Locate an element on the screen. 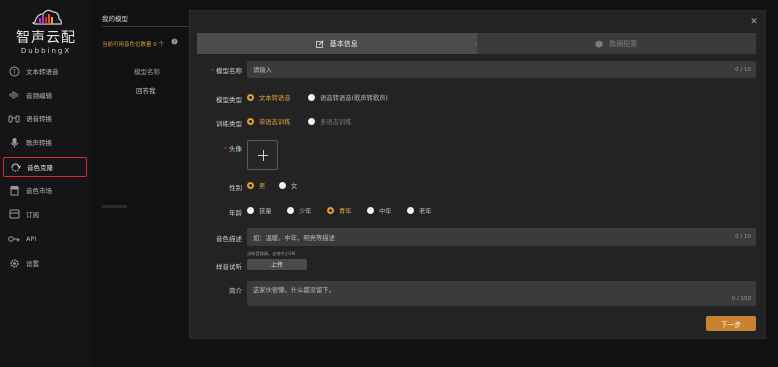 The image size is (778, 367). chevron-right-icon: › is located at coordinates (476, 43).